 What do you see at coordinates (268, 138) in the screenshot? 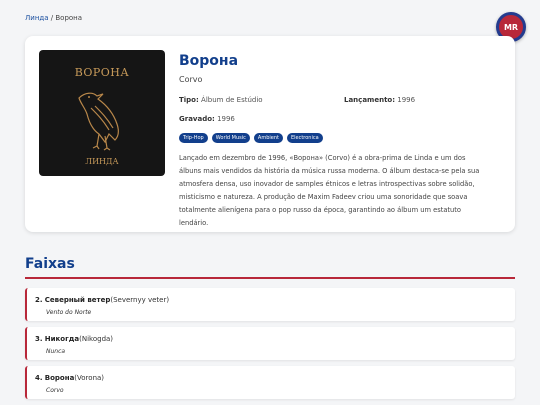
I see `genre-tag: Ambient` at bounding box center [268, 138].